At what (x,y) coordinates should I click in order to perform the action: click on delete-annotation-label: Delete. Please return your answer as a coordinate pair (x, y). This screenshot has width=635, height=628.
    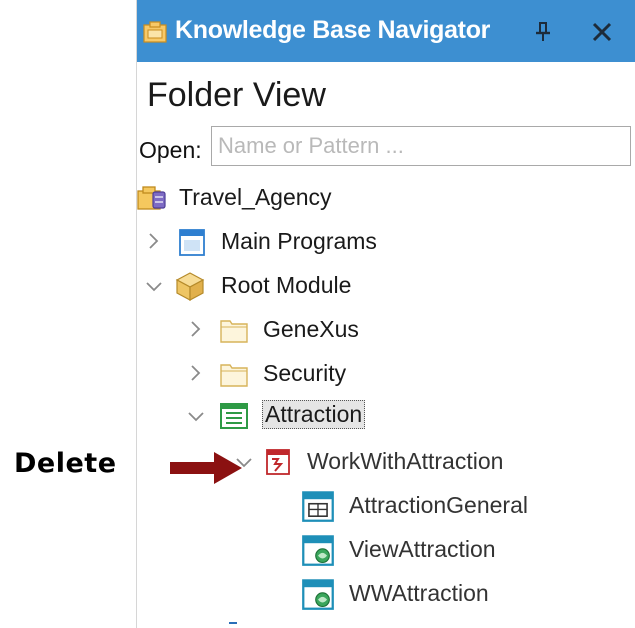
    Looking at the image, I should click on (65, 463).